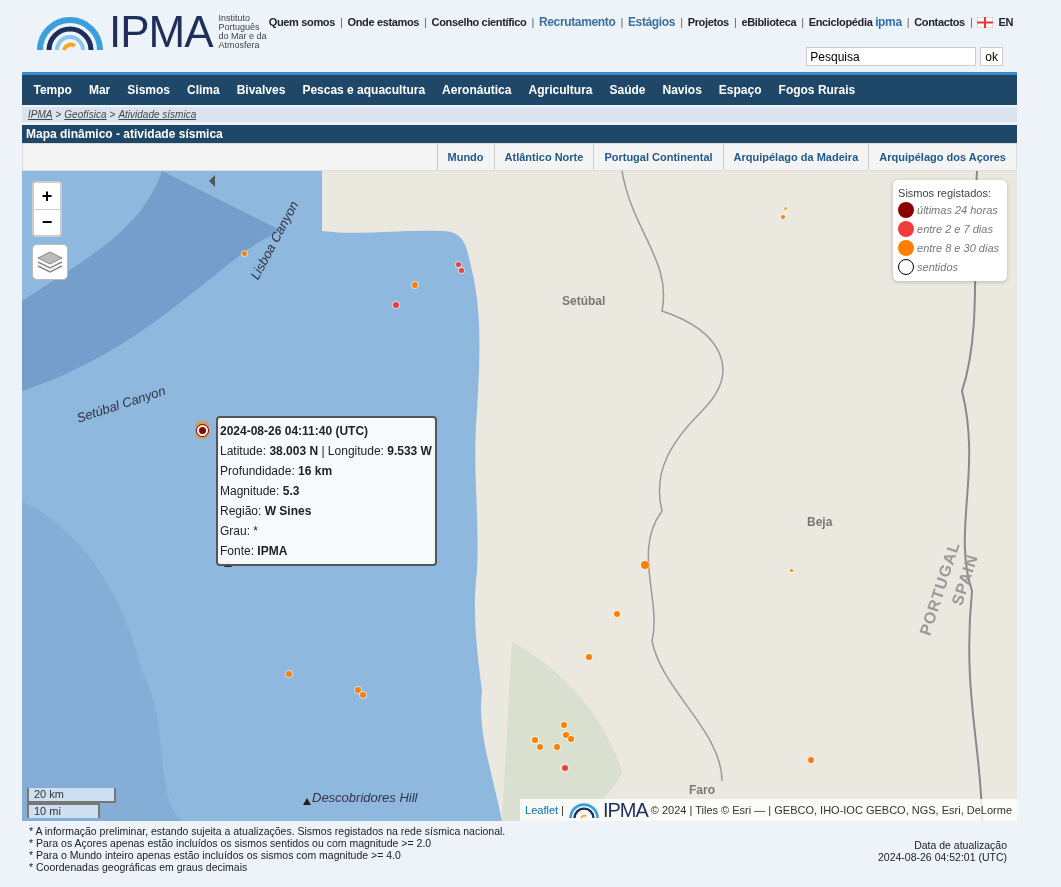 The height and width of the screenshot is (887, 1061). What do you see at coordinates (40, 114) in the screenshot?
I see `breadcrumb-link: IPMA` at bounding box center [40, 114].